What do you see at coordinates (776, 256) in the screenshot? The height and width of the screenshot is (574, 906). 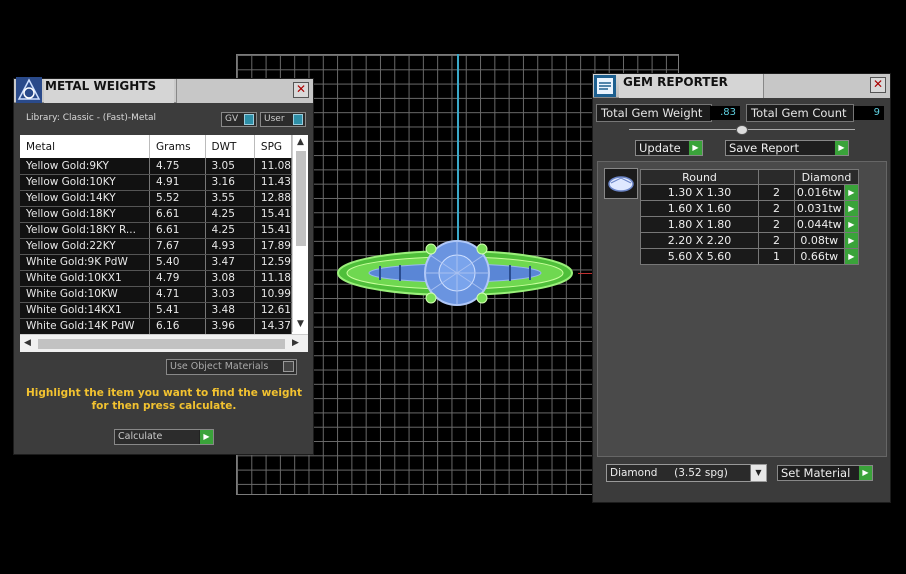 I see `table-cell: 1` at bounding box center [776, 256].